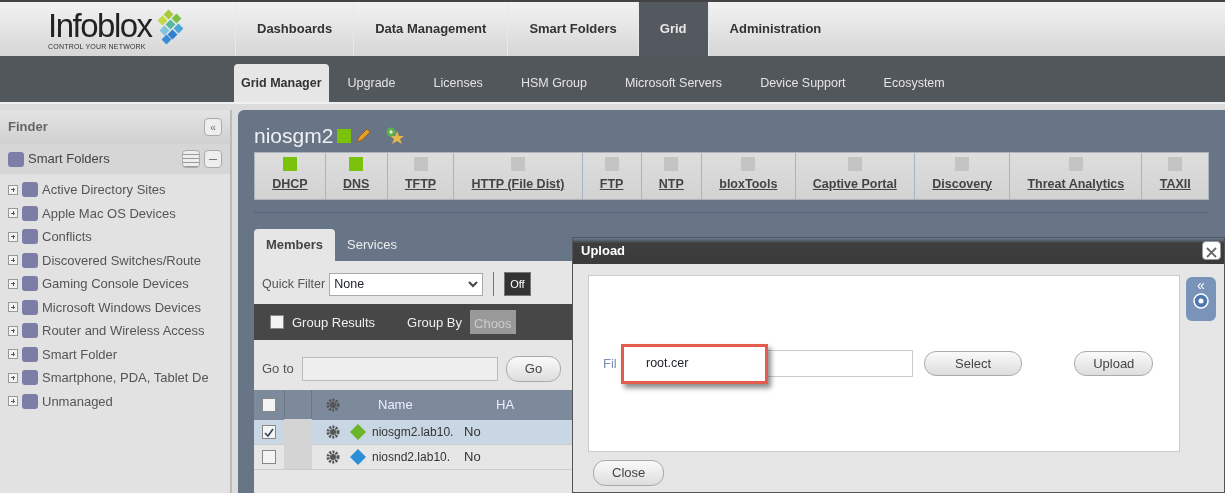 Image resolution: width=1225 pixels, height=493 pixels. Describe the element at coordinates (412, 457) in the screenshot. I see `table-cell-text: niosnd2.lab10.` at that location.